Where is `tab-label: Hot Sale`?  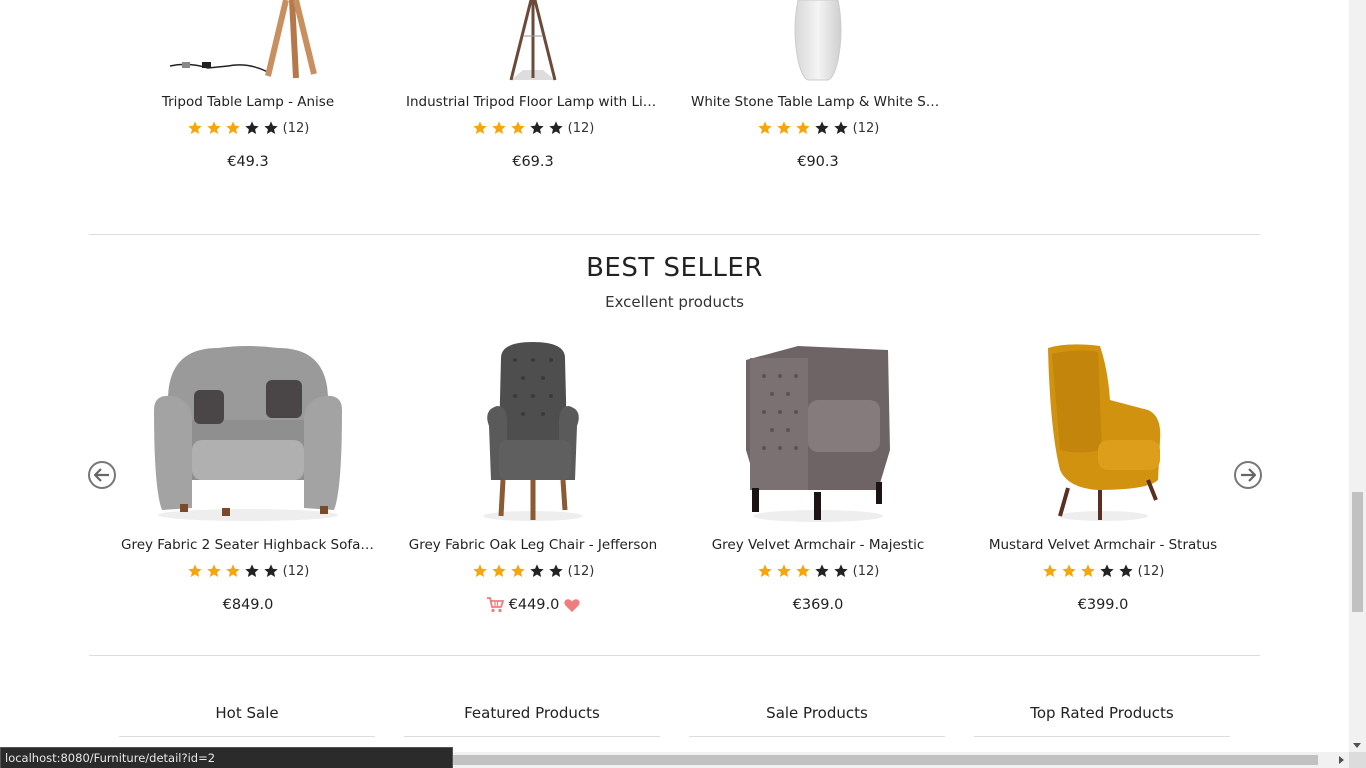 tab-label: Hot Sale is located at coordinates (247, 713).